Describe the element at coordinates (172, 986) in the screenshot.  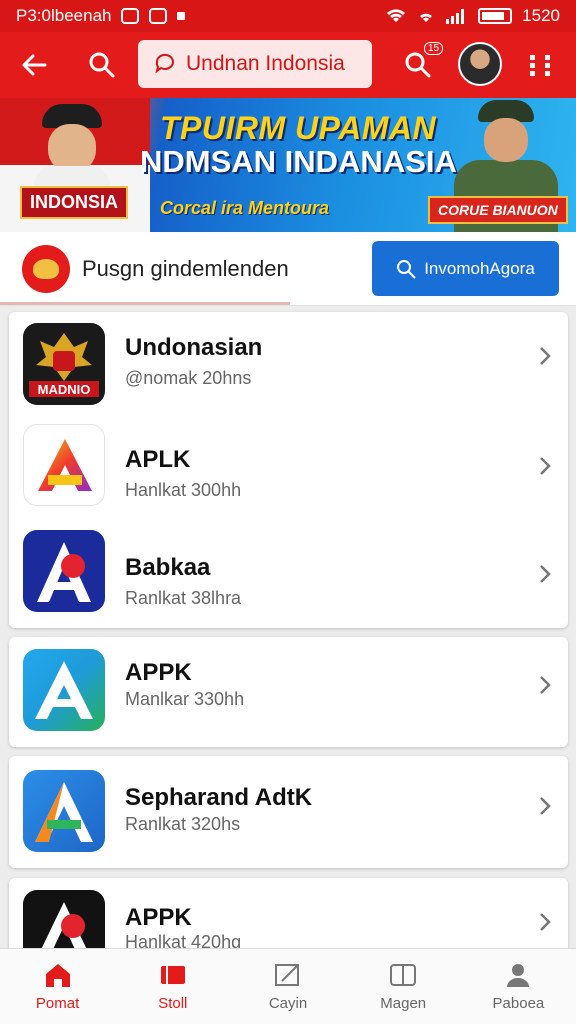
I see `nav-item-stoll: Stoll` at that location.